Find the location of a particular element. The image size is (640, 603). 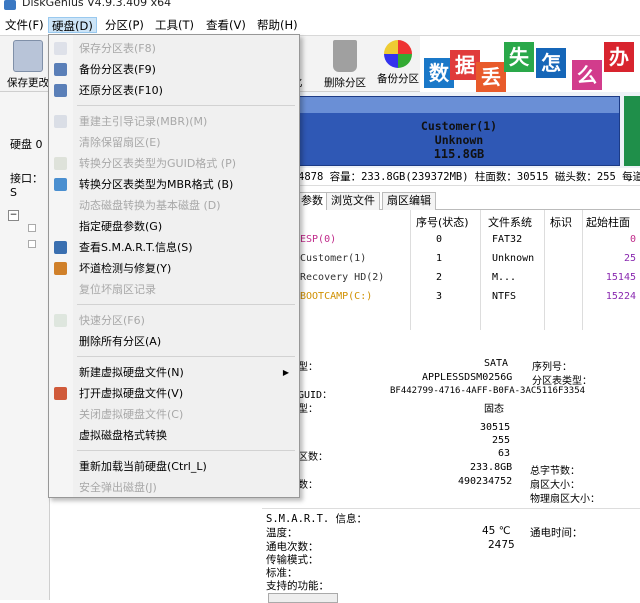

menu-item-12: 快速分区(F6) is located at coordinates (174, 320).